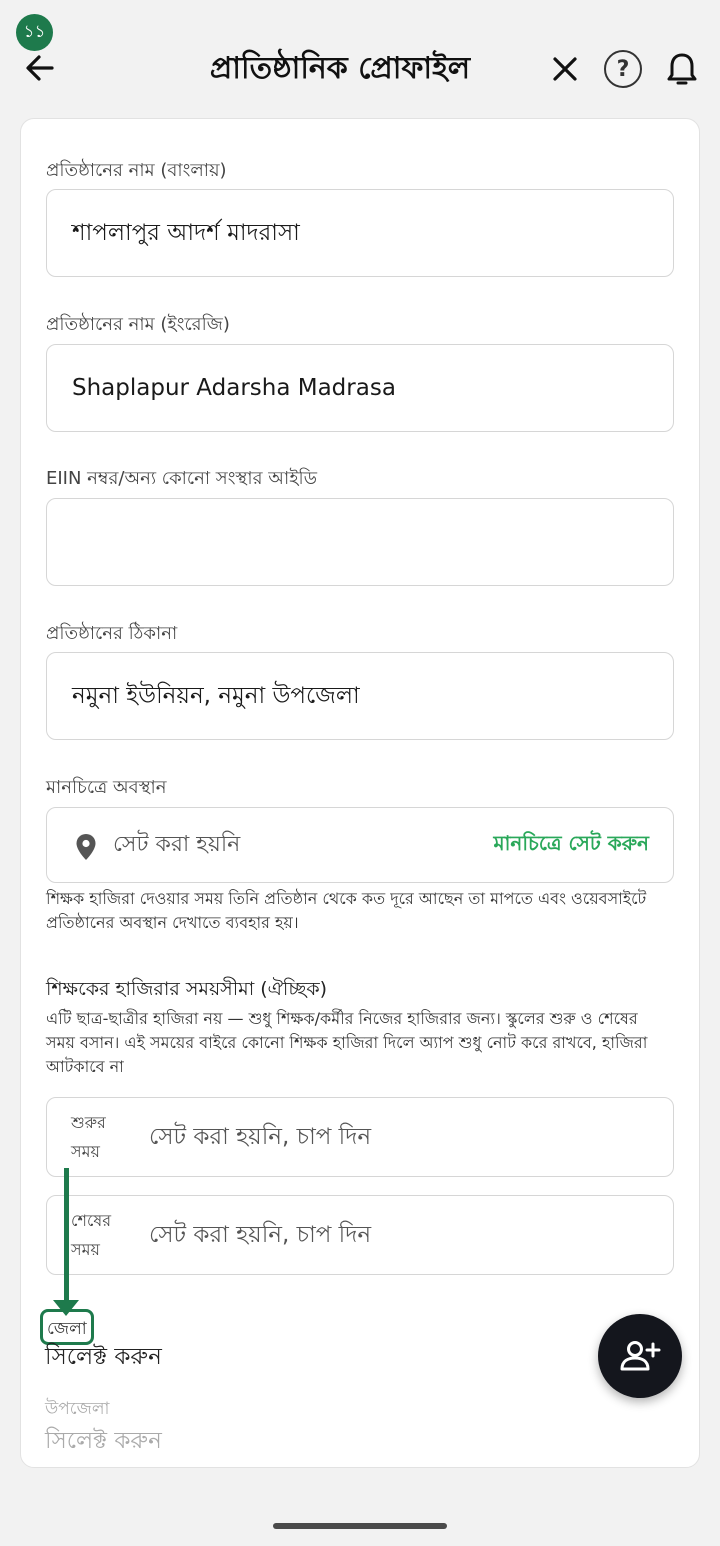 The width and height of the screenshot is (720, 1546). I want to click on end-time-field: শেষের সময় সেট করা হয়নি, চাপ দিন, so click(360, 1235).